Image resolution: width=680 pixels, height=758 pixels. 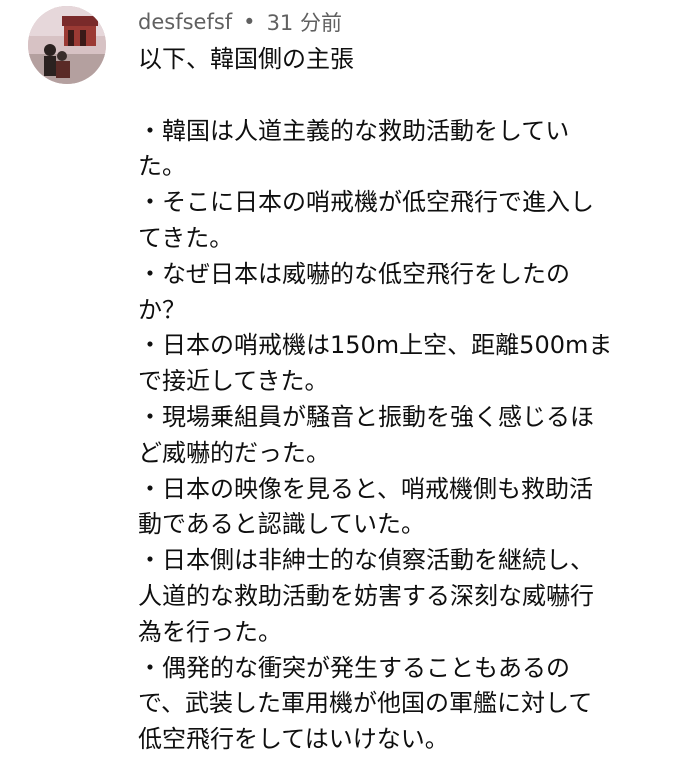 What do you see at coordinates (186, 237) in the screenshot?
I see `comment-line: てきた。` at bounding box center [186, 237].